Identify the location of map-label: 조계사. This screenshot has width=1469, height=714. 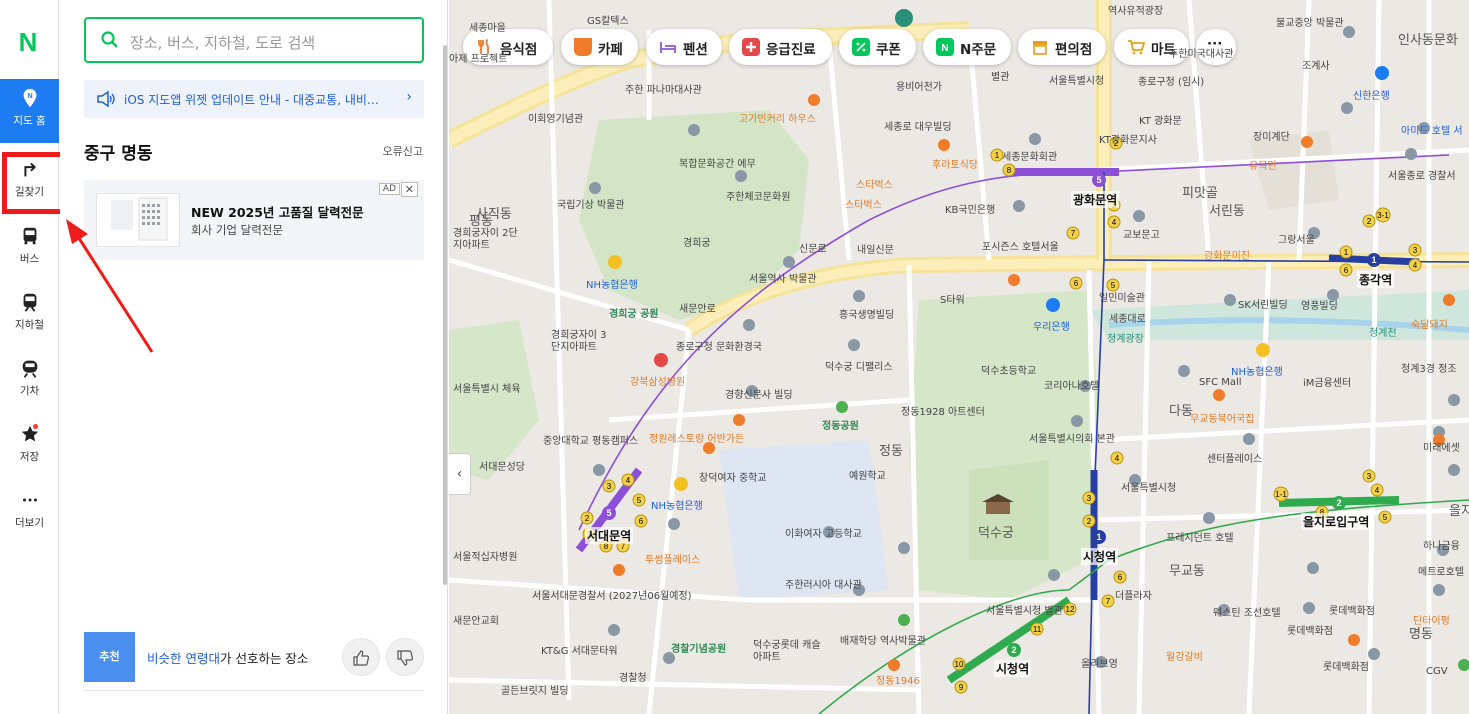
(1316, 64).